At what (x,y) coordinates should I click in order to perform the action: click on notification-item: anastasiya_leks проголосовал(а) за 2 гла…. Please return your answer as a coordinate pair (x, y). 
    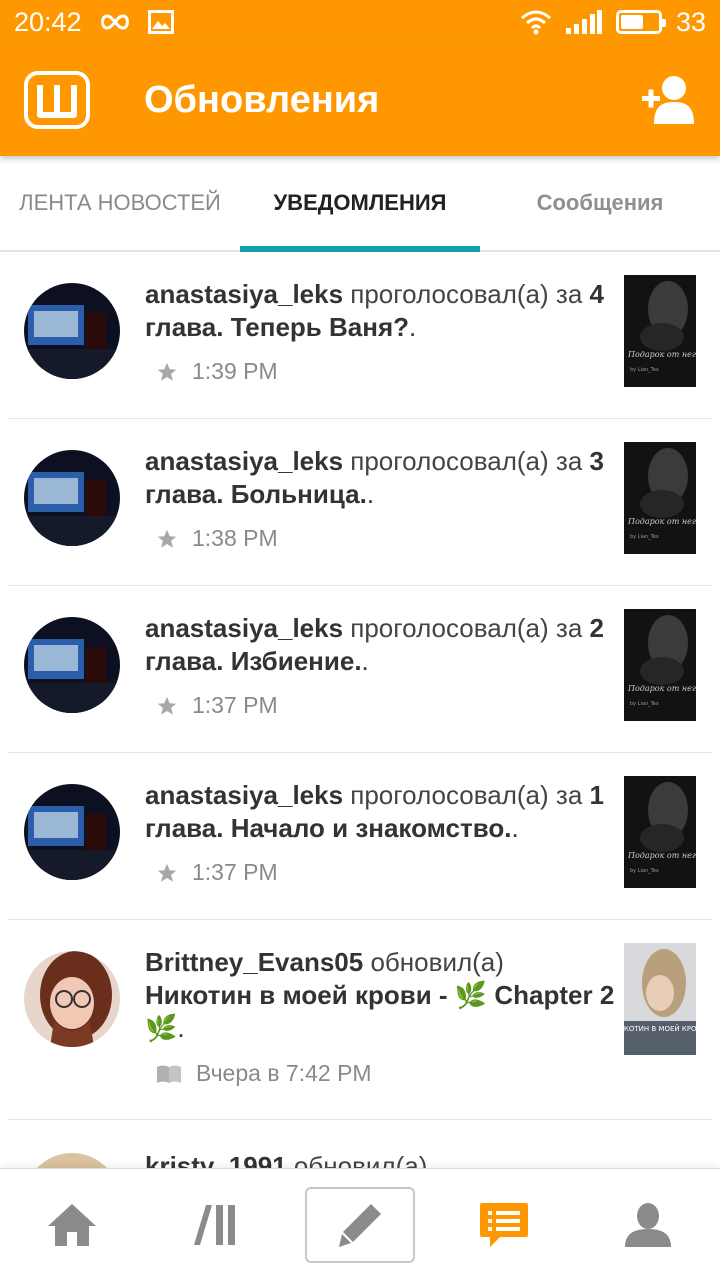
    Looking at the image, I should click on (360, 669).